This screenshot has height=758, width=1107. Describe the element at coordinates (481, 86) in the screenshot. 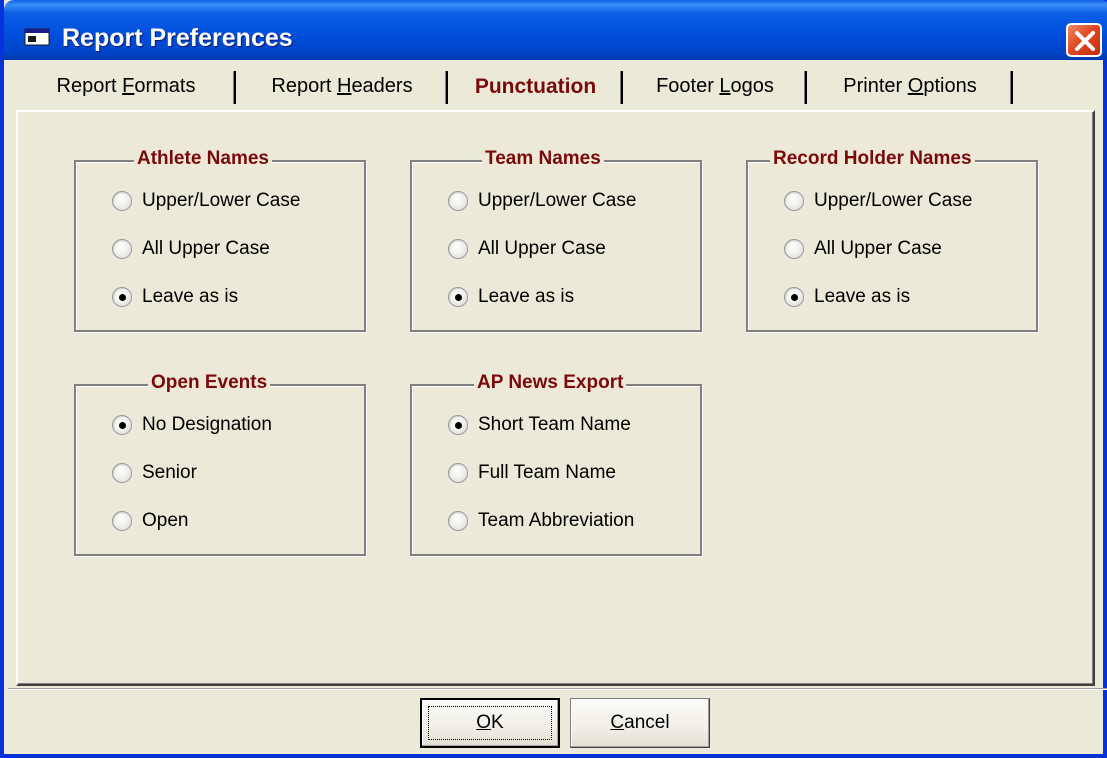

I see `tab-accelerator: P` at that location.